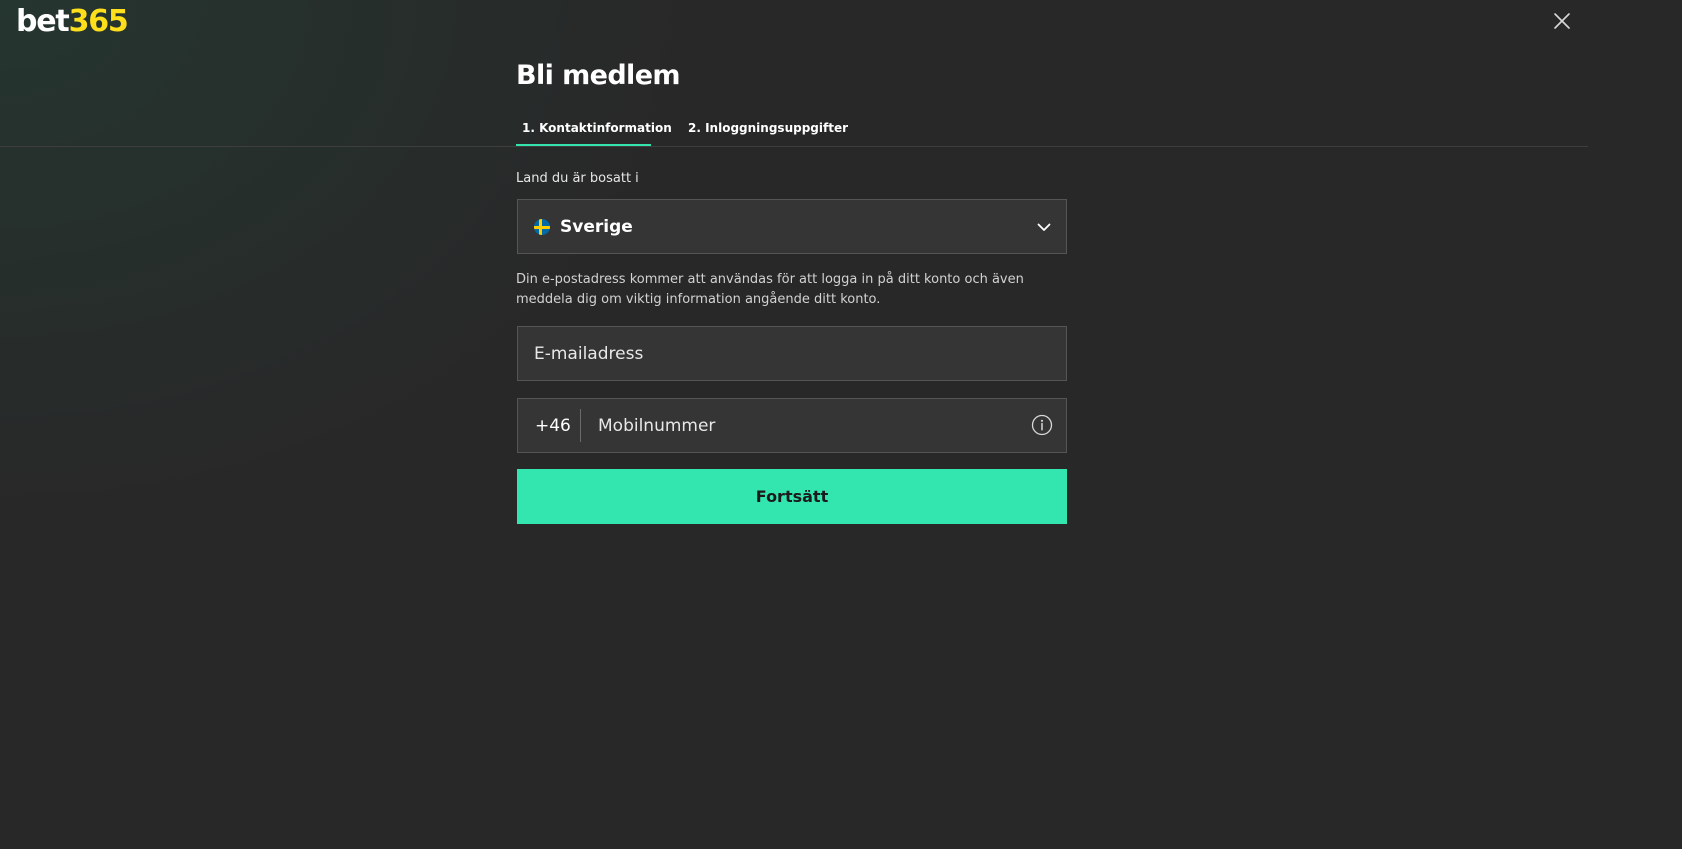 The image size is (1682, 849). What do you see at coordinates (803, 425) in the screenshot?
I see `phone-number-field` at bounding box center [803, 425].